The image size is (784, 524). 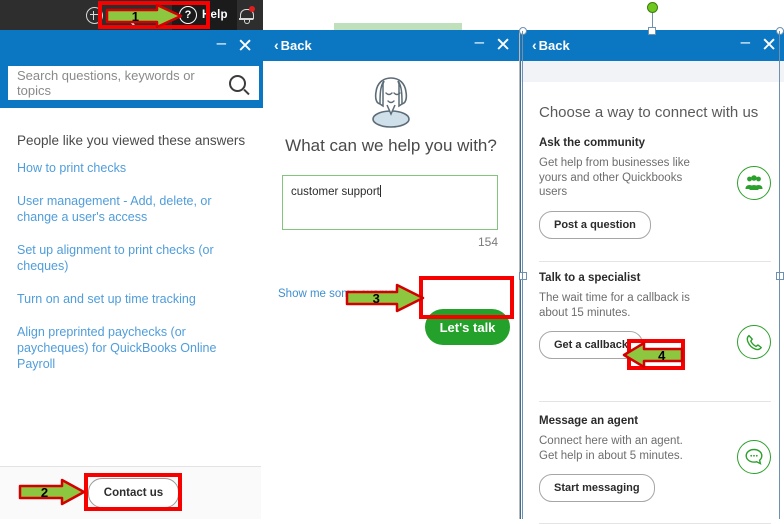 I want to click on post-a-question-button: Post a question, so click(x=595, y=224).